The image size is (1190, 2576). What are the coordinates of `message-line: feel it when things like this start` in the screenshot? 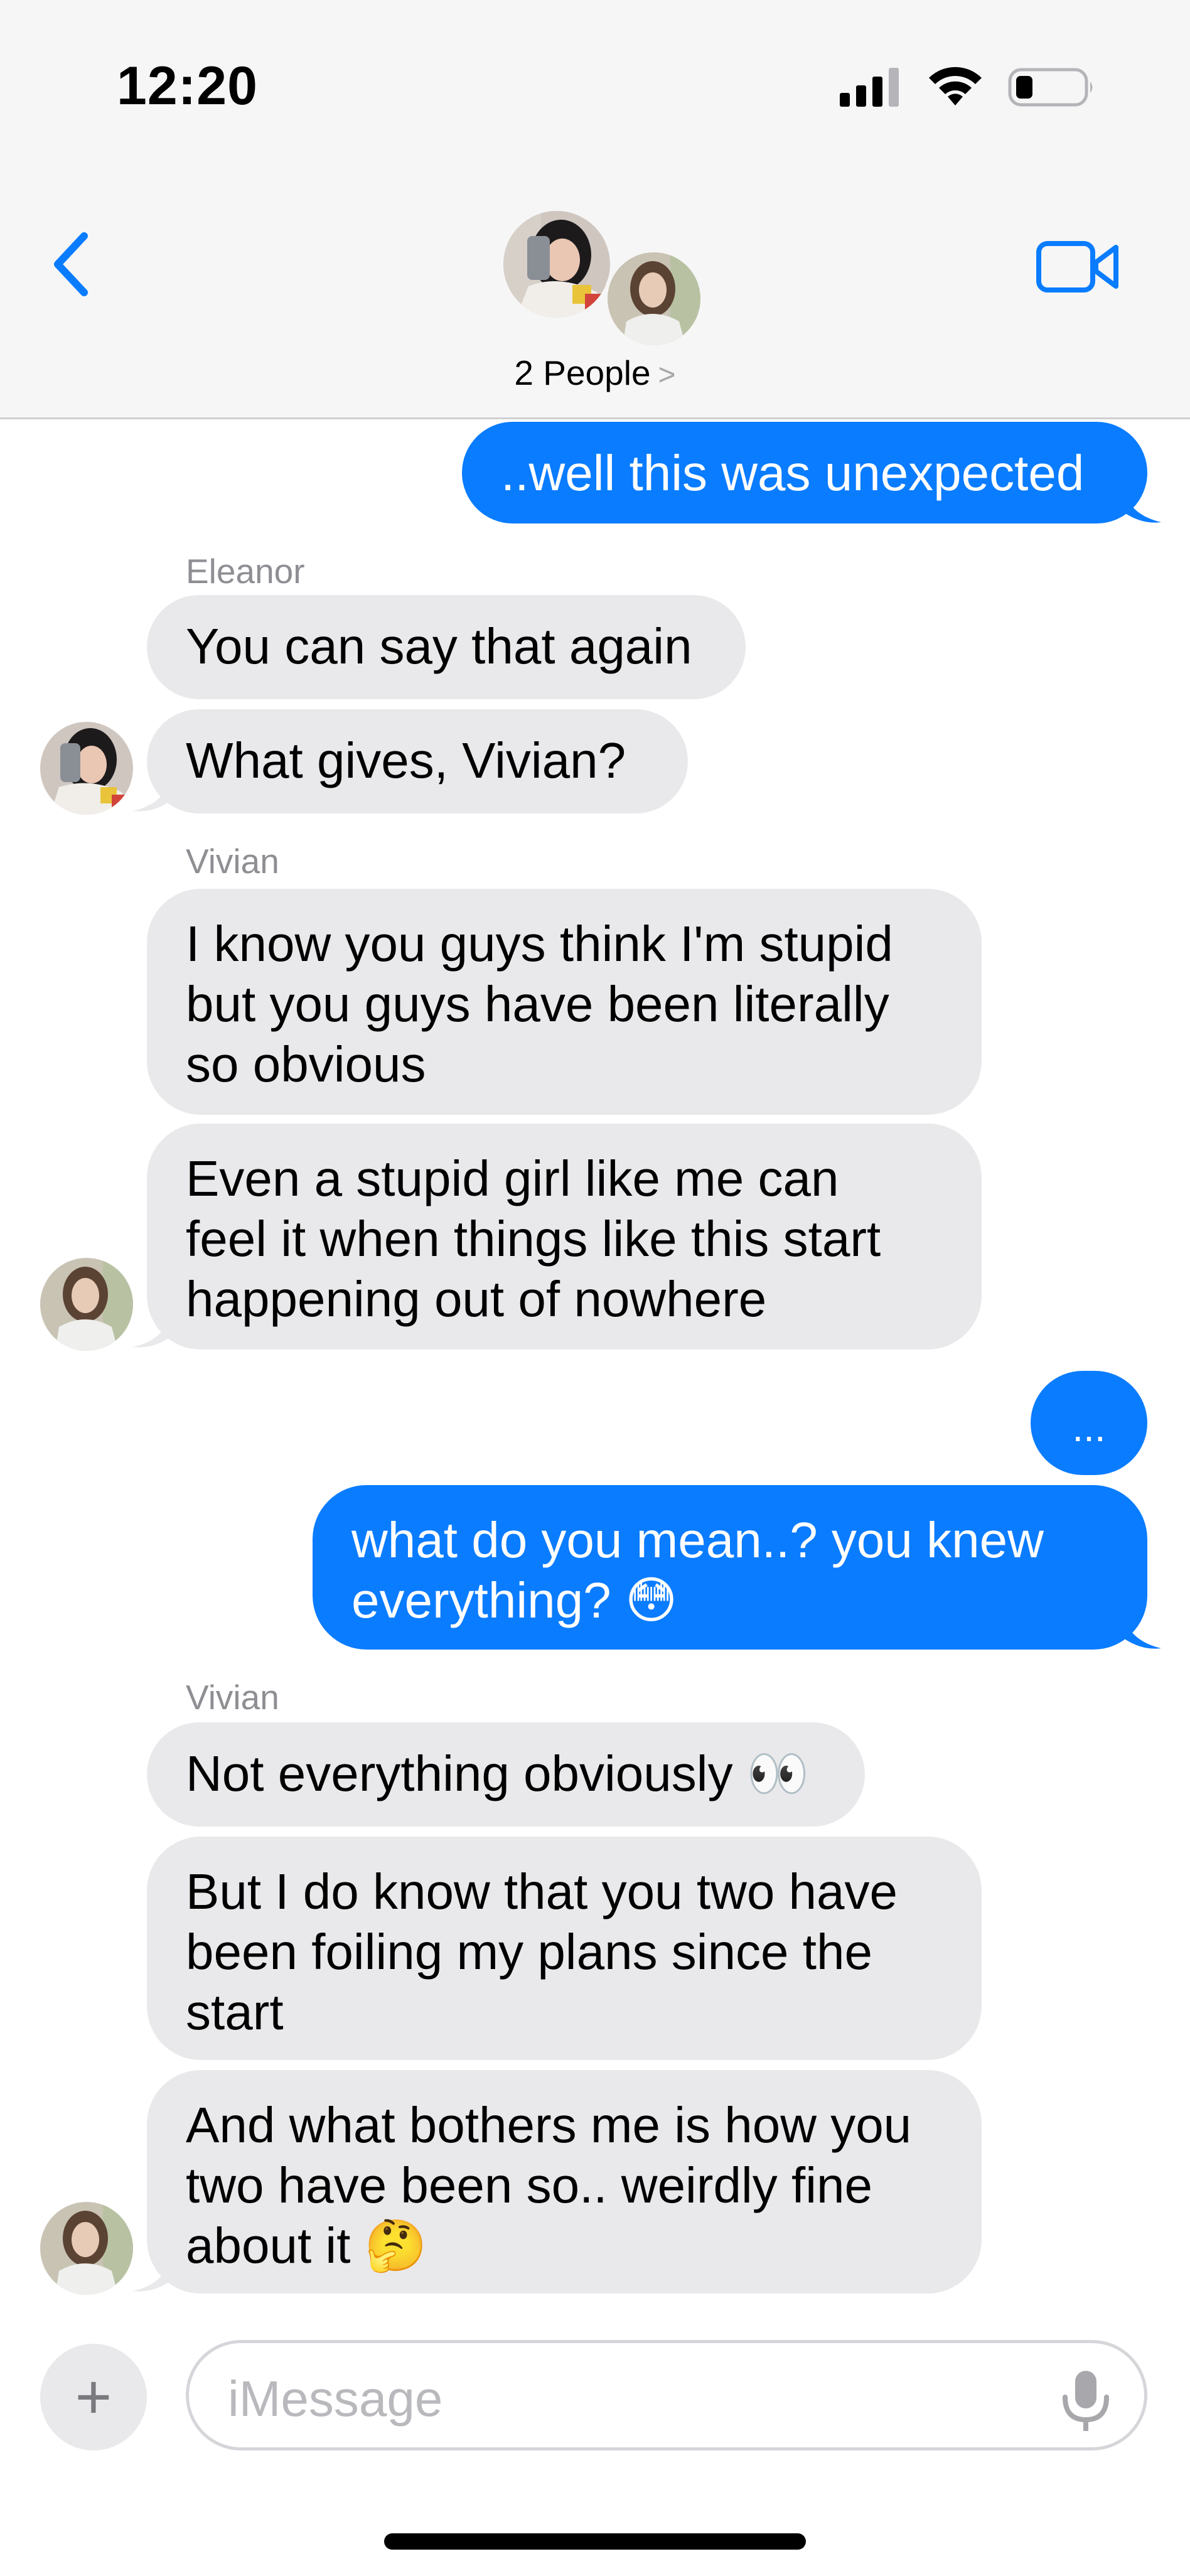 It's located at (533, 1239).